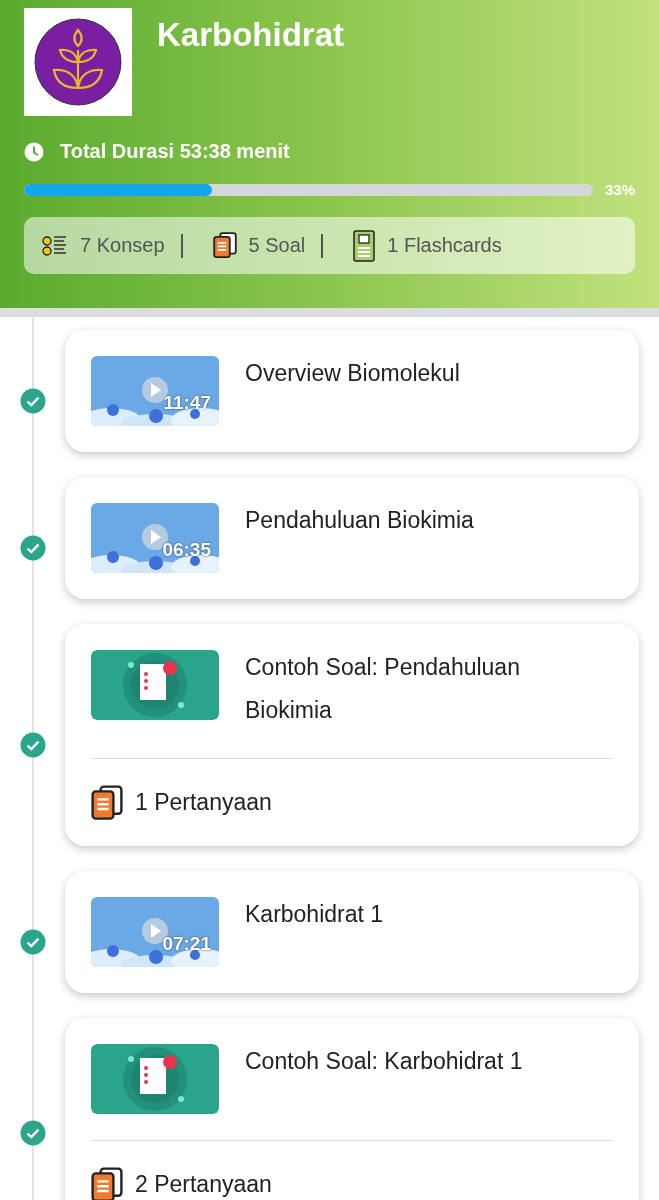 This screenshot has height=1200, width=659. What do you see at coordinates (203, 1185) in the screenshot?
I see `question-count: 2 Pertanyaan` at bounding box center [203, 1185].